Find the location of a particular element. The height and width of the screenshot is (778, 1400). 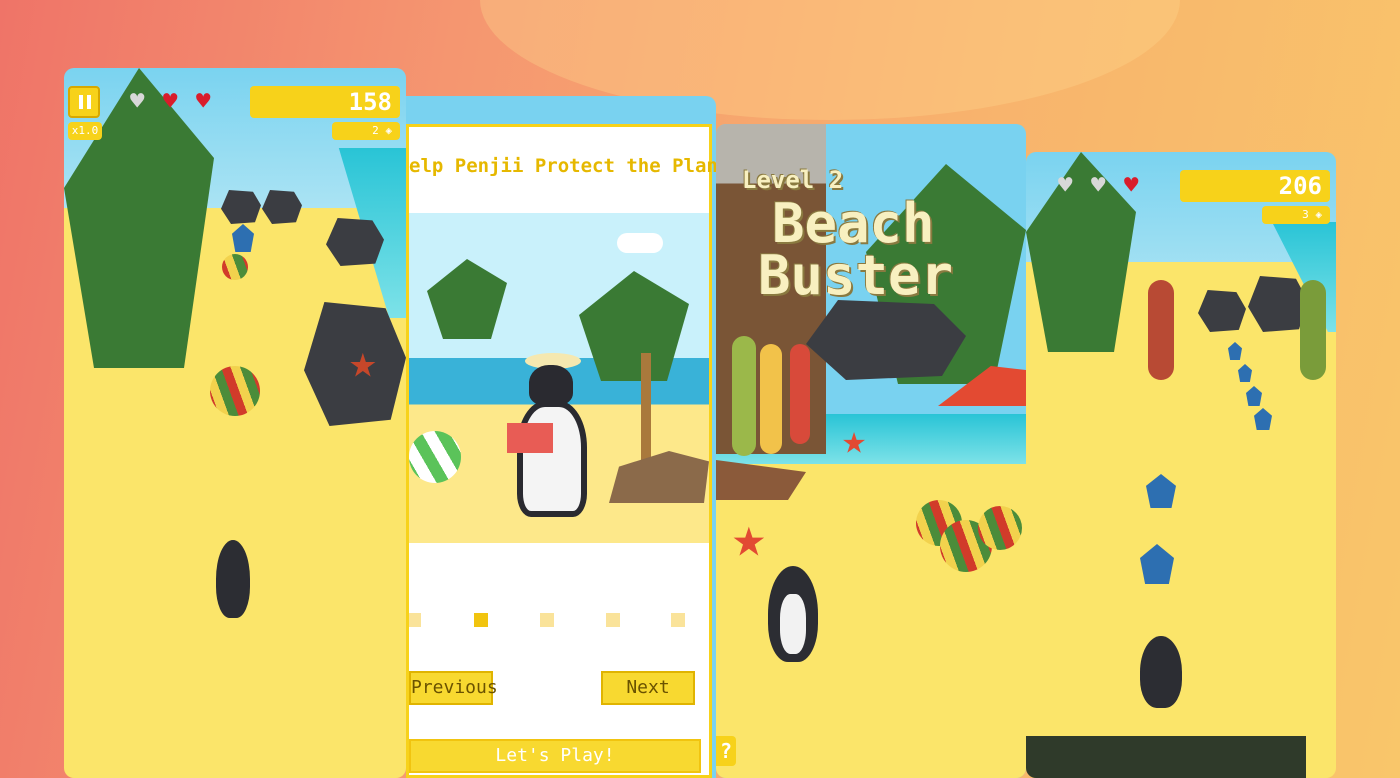

help-button: ? is located at coordinates (726, 751).